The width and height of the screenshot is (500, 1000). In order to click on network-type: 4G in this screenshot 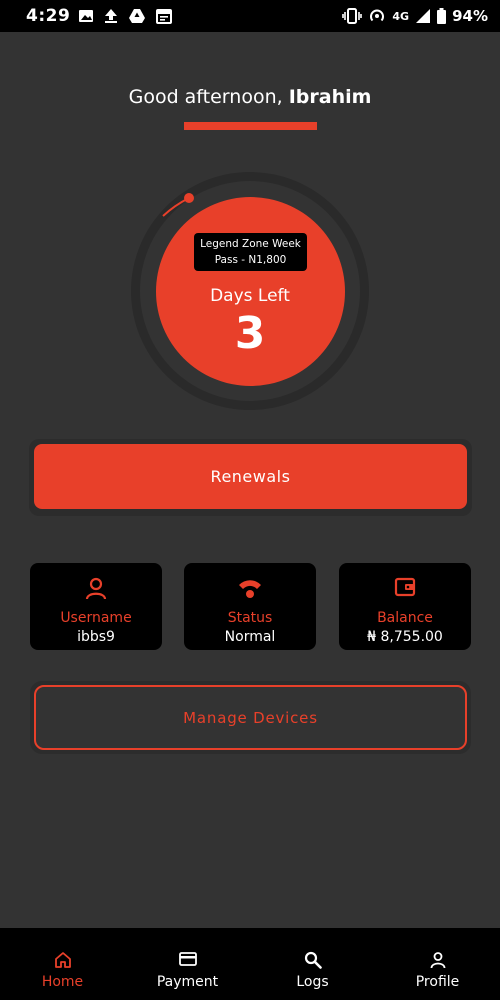, I will do `click(401, 16)`.